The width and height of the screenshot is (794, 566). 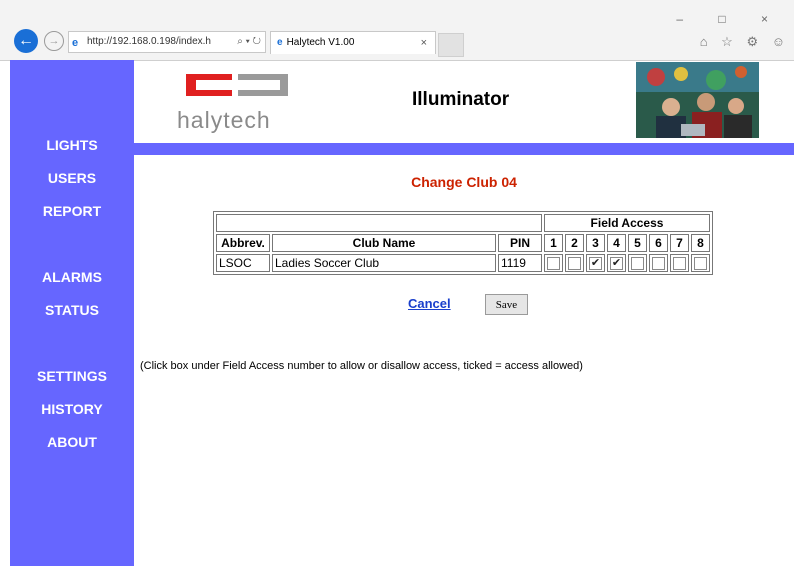 What do you see at coordinates (72, 145) in the screenshot?
I see `sidebar-item-lights: LIGHTS` at bounding box center [72, 145].